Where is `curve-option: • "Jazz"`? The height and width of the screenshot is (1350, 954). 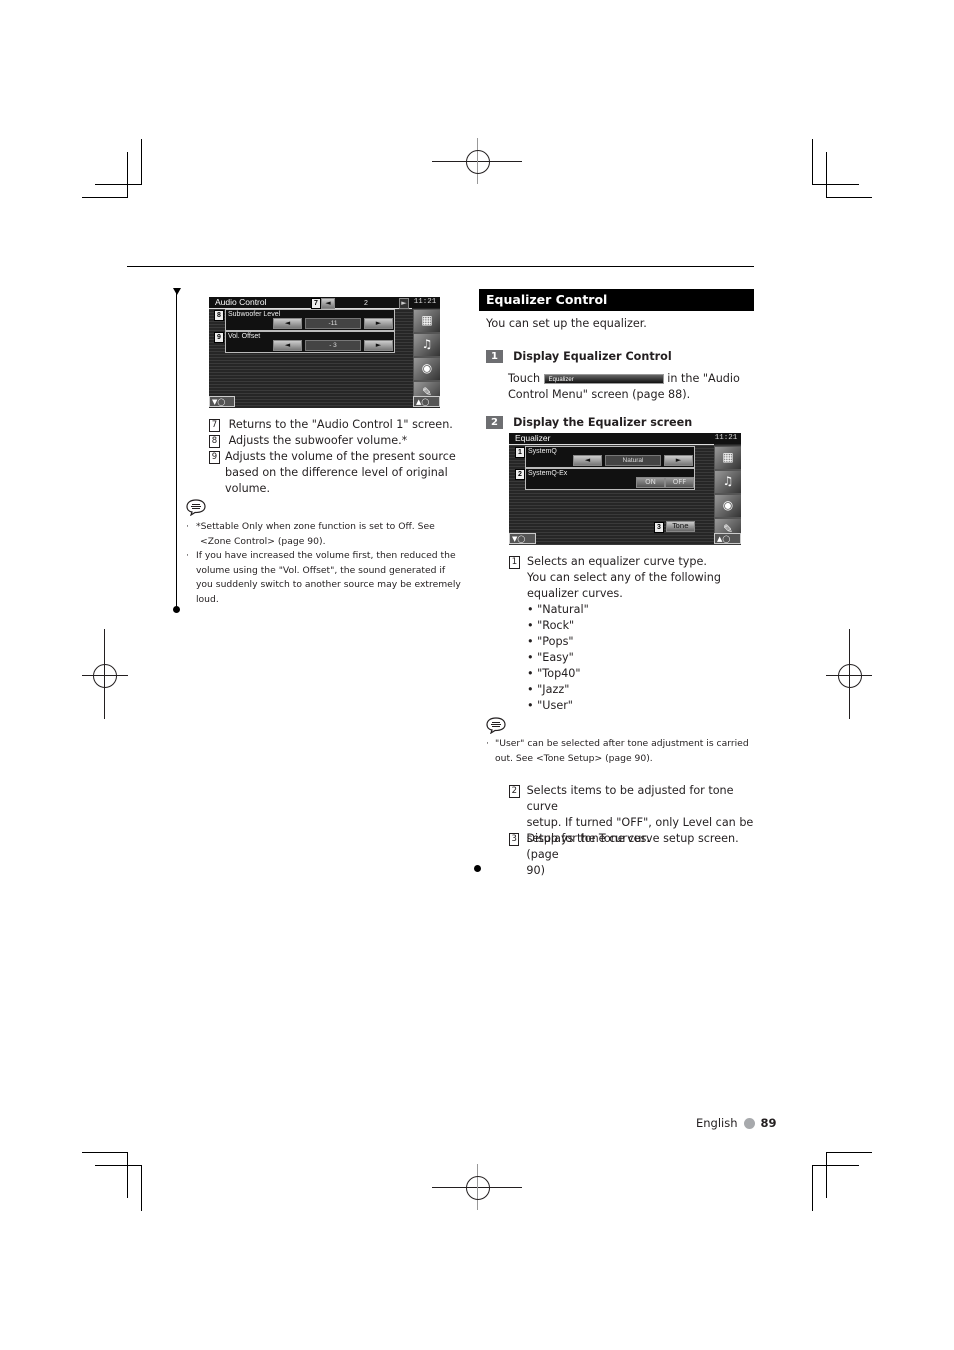 curve-option: • "Jazz" is located at coordinates (548, 689).